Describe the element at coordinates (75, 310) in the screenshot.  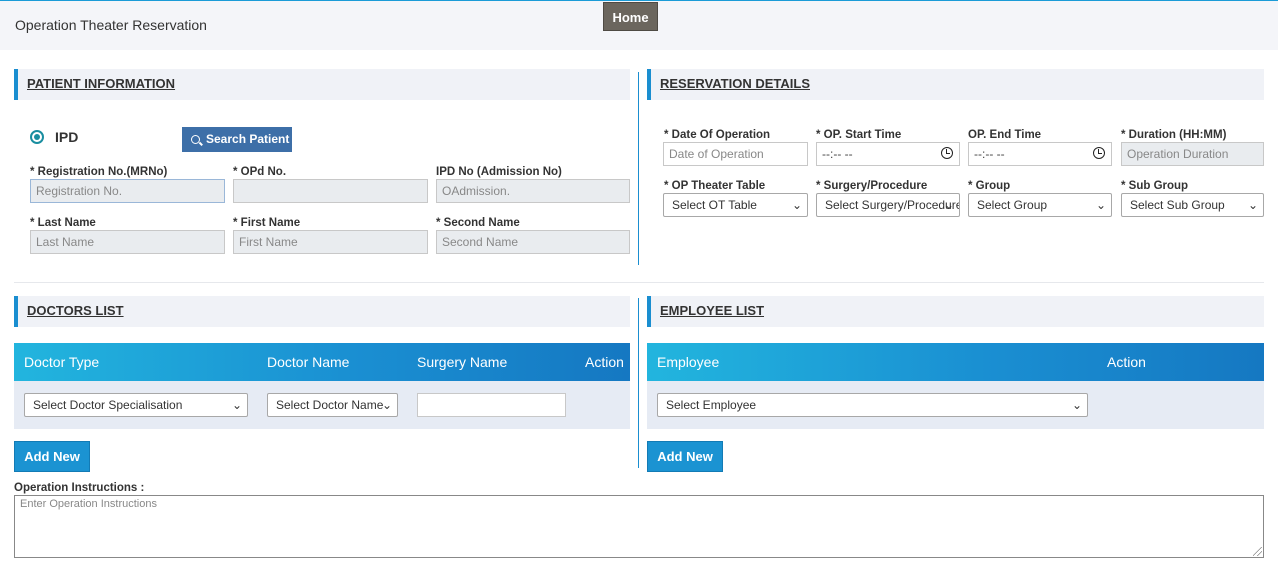
I see `doctors-list-title: DOCTORS LIST` at that location.